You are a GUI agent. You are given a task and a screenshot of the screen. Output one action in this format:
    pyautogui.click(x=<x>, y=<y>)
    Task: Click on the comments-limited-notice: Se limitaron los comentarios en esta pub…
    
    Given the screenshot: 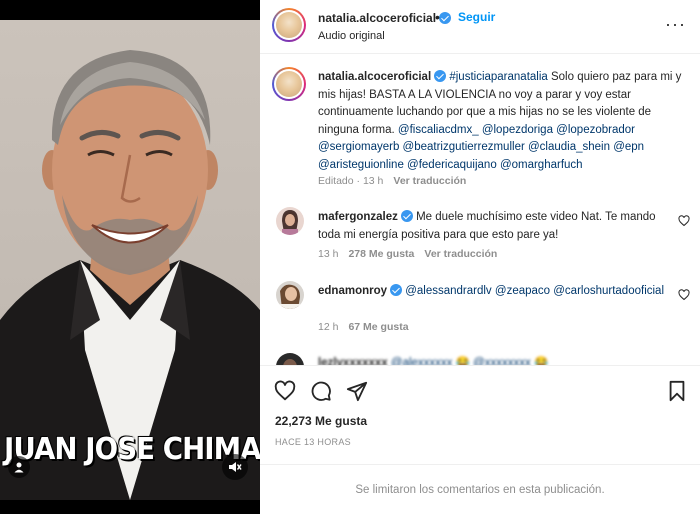 What is the action you would take?
    pyautogui.click(x=480, y=490)
    